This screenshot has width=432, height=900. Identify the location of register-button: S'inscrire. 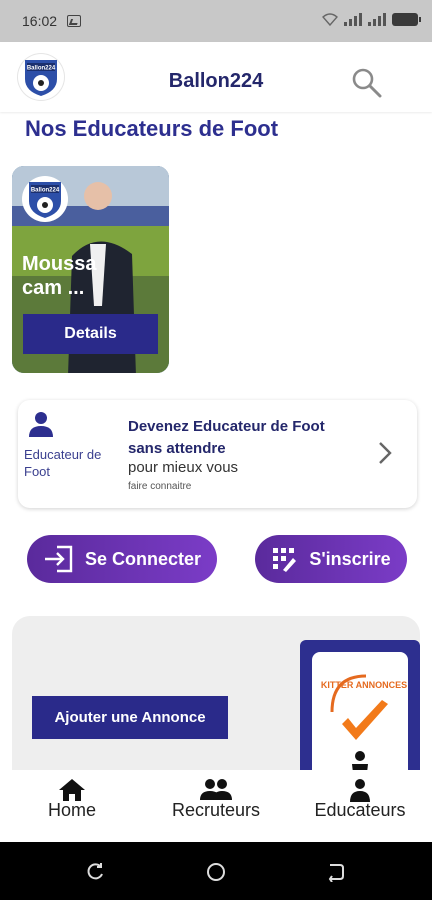
(331, 559).